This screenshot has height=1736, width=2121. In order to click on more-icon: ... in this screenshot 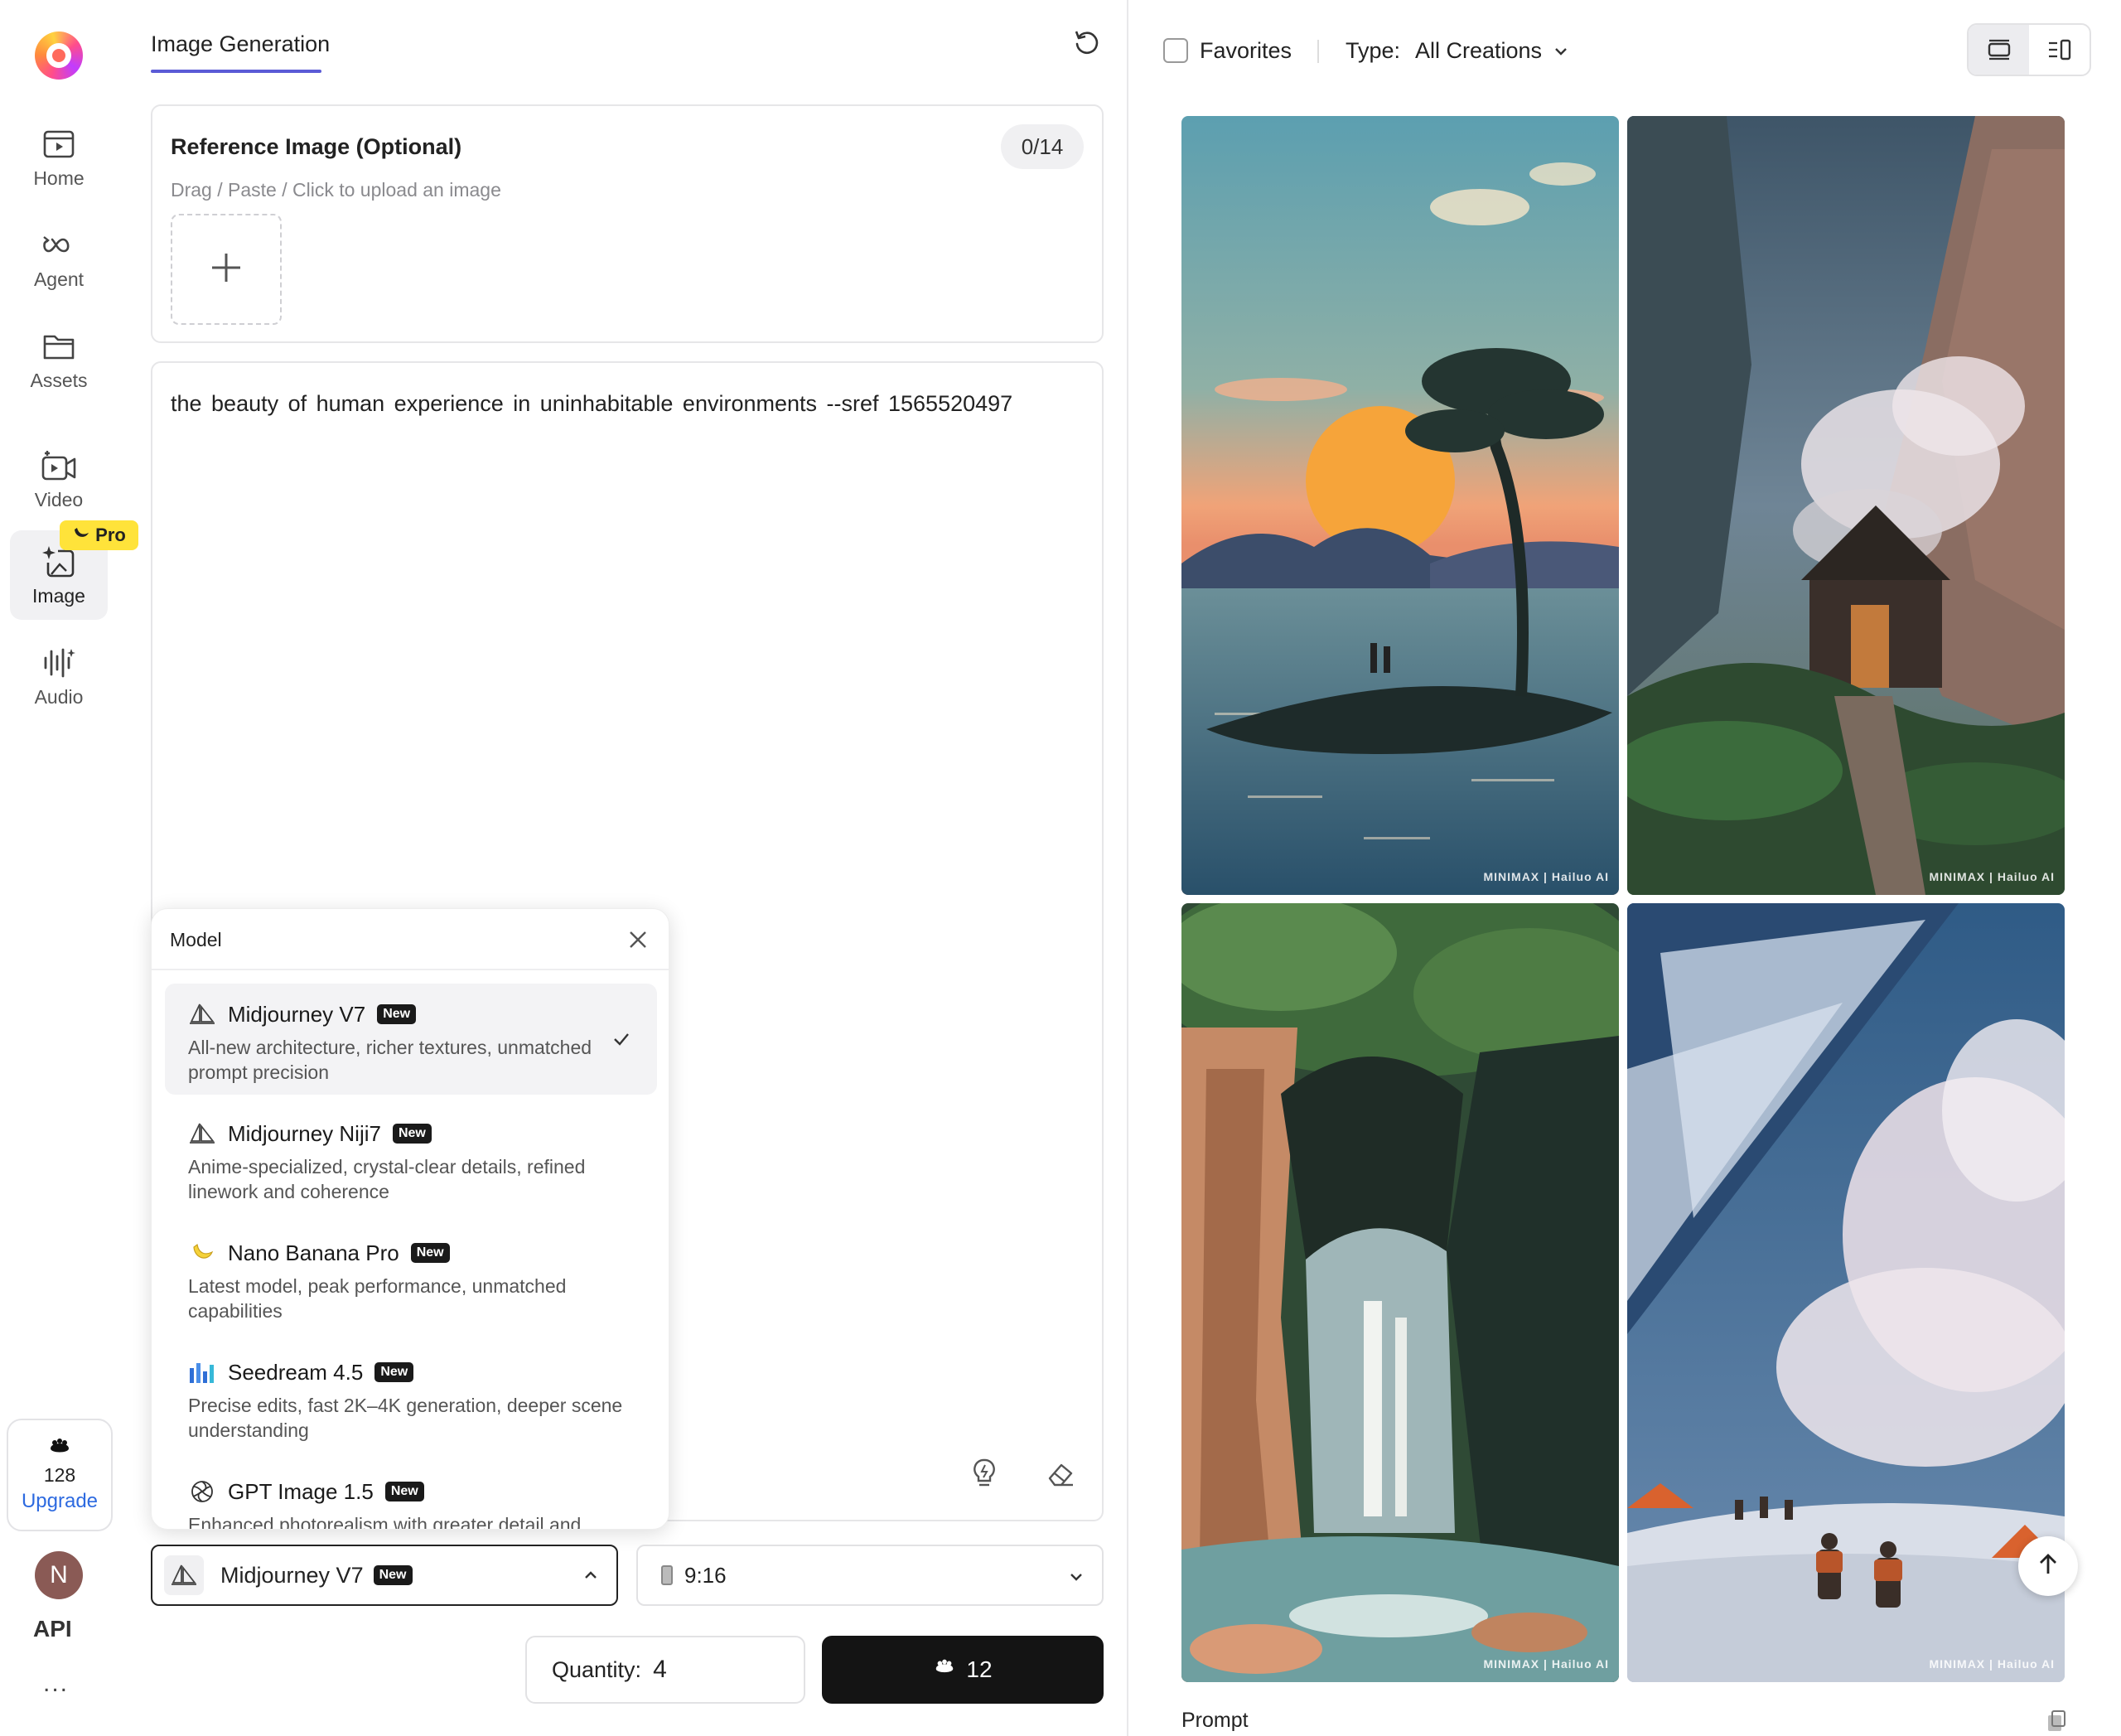, I will do `click(56, 1684)`.